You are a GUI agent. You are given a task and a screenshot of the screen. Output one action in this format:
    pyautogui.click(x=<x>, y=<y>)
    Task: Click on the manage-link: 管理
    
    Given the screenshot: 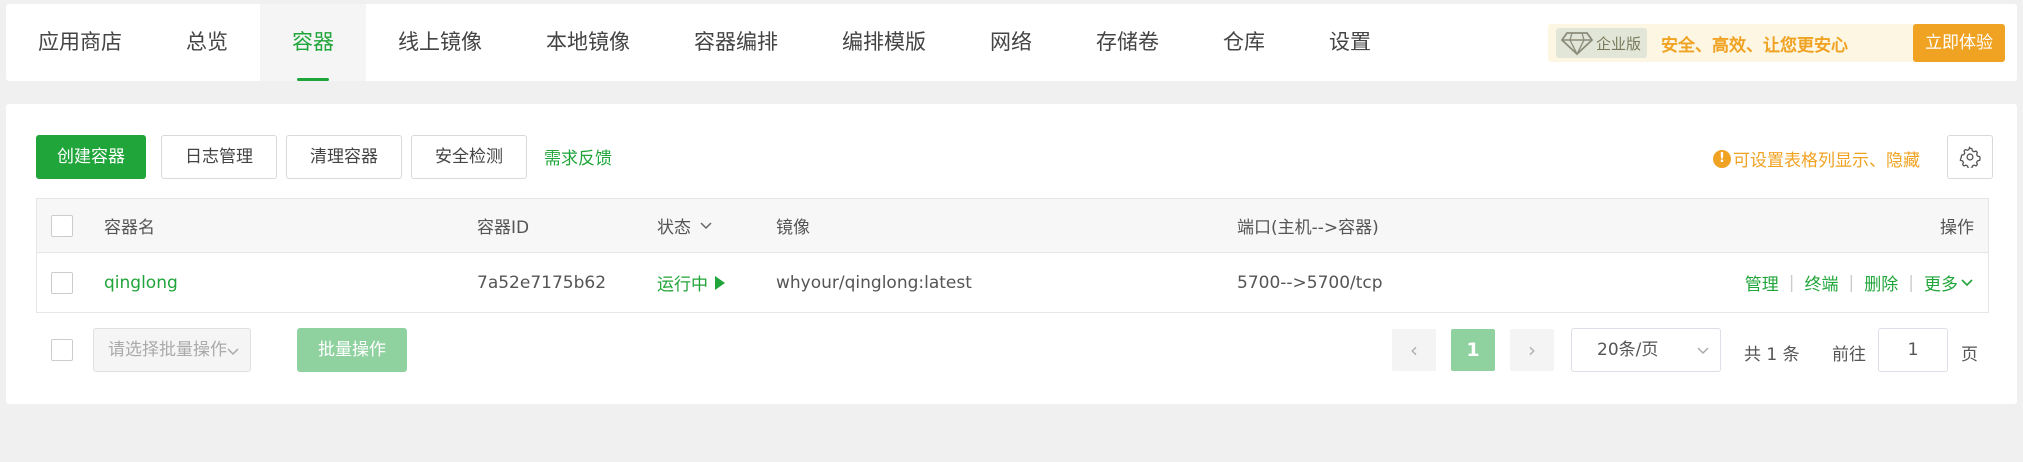 What is the action you would take?
    pyautogui.click(x=1762, y=282)
    